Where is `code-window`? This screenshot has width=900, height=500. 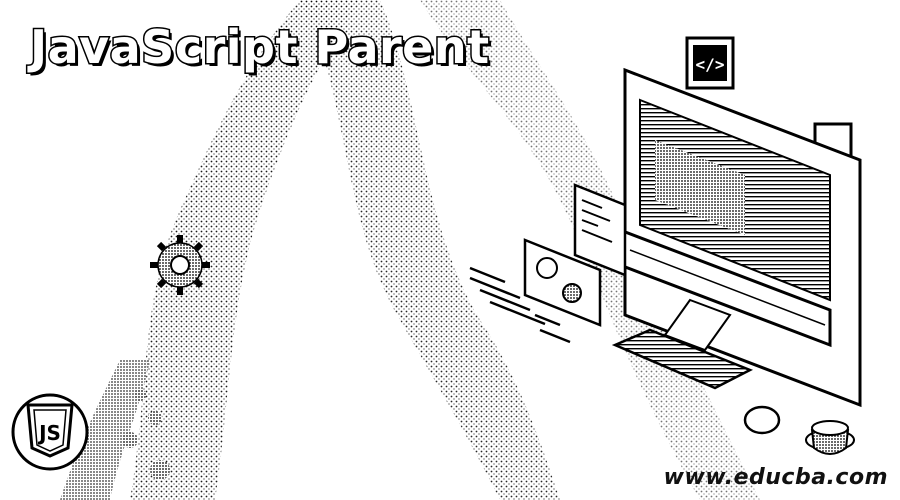 code-window is located at coordinates (600, 230).